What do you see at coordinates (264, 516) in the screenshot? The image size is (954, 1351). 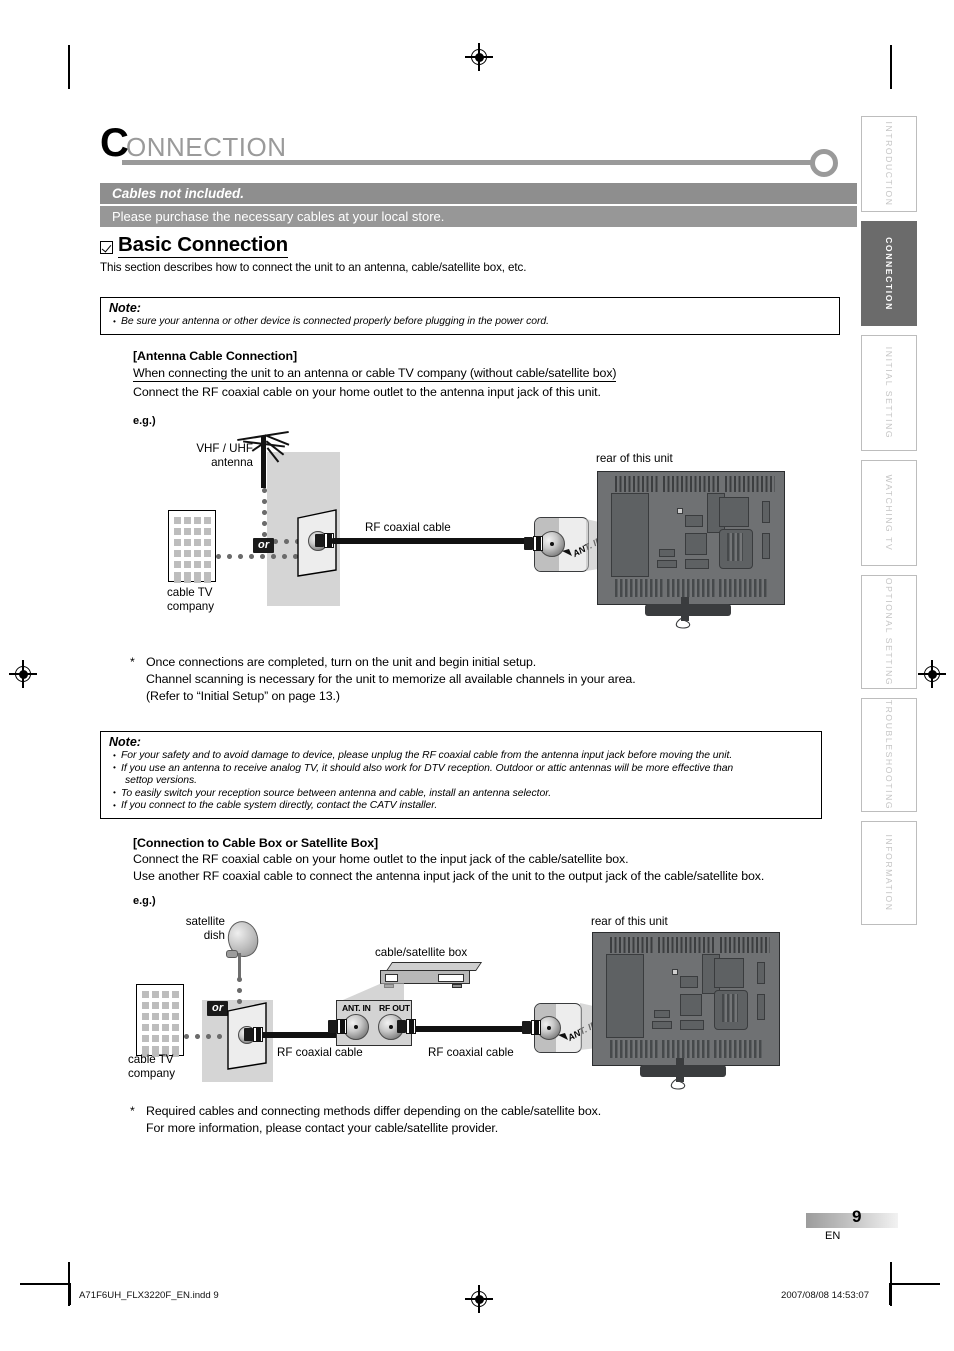 I see `antenna-dotted-line-vertical` at bounding box center [264, 516].